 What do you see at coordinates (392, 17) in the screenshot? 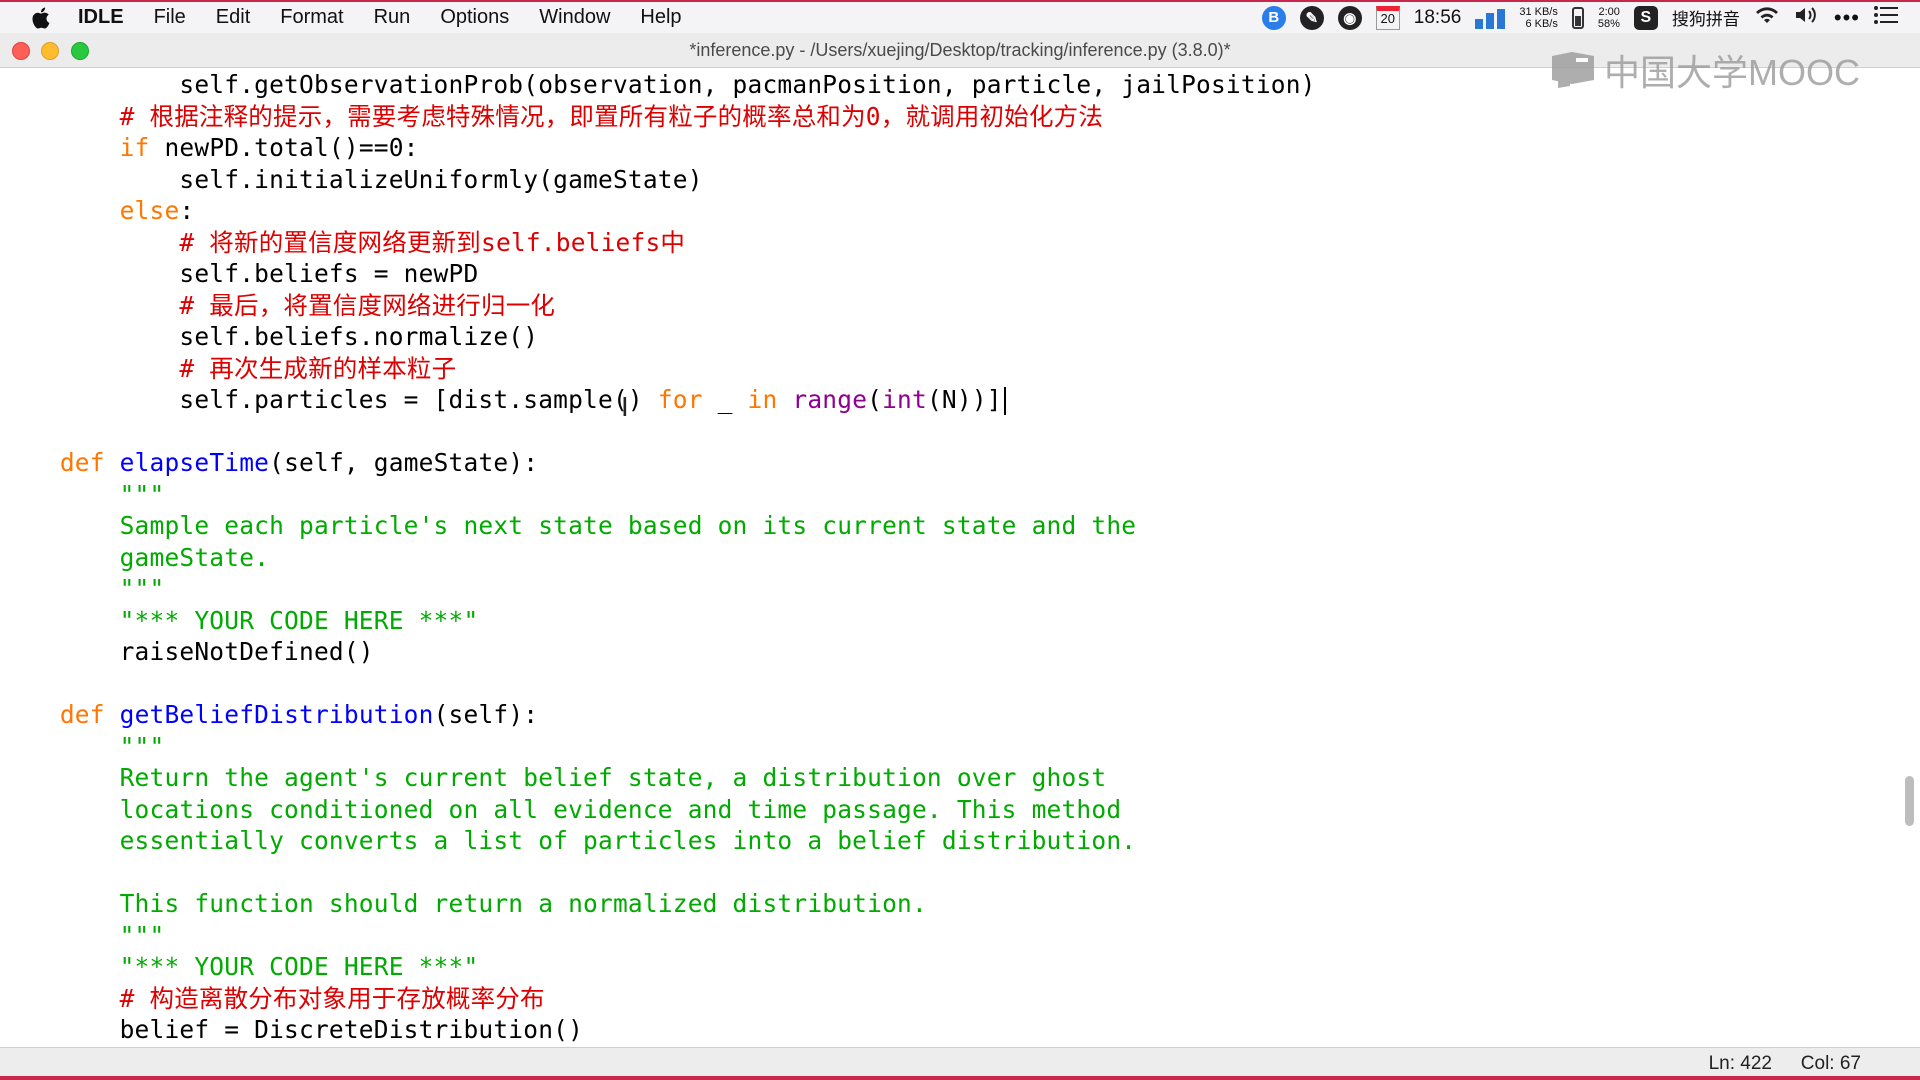
I see `menu-run: Run` at bounding box center [392, 17].